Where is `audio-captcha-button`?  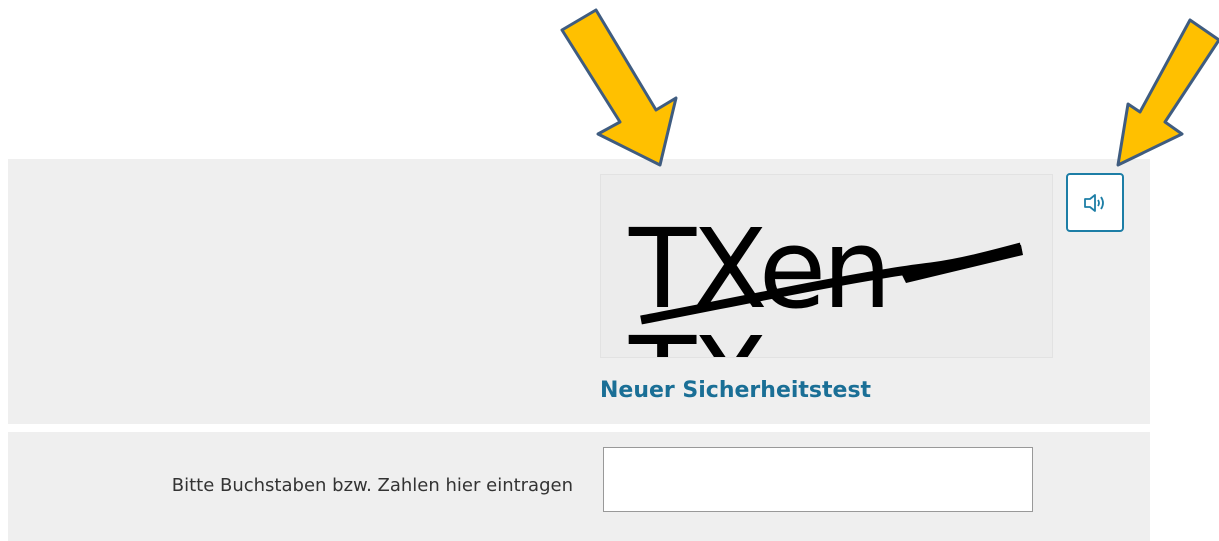 audio-captcha-button is located at coordinates (1095, 202).